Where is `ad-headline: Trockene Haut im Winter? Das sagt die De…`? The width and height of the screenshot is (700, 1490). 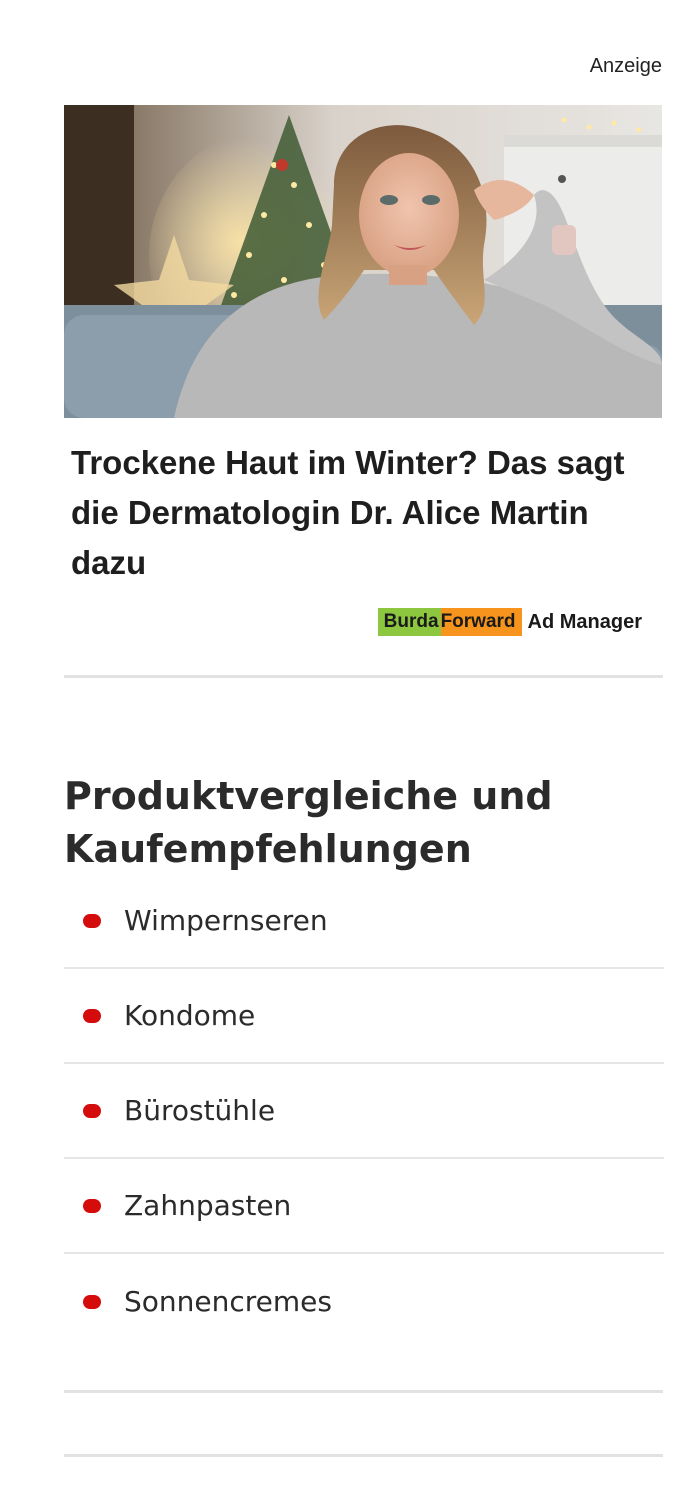
ad-headline: Trockene Haut im Winter? Das sagt die De… is located at coordinates (351, 513).